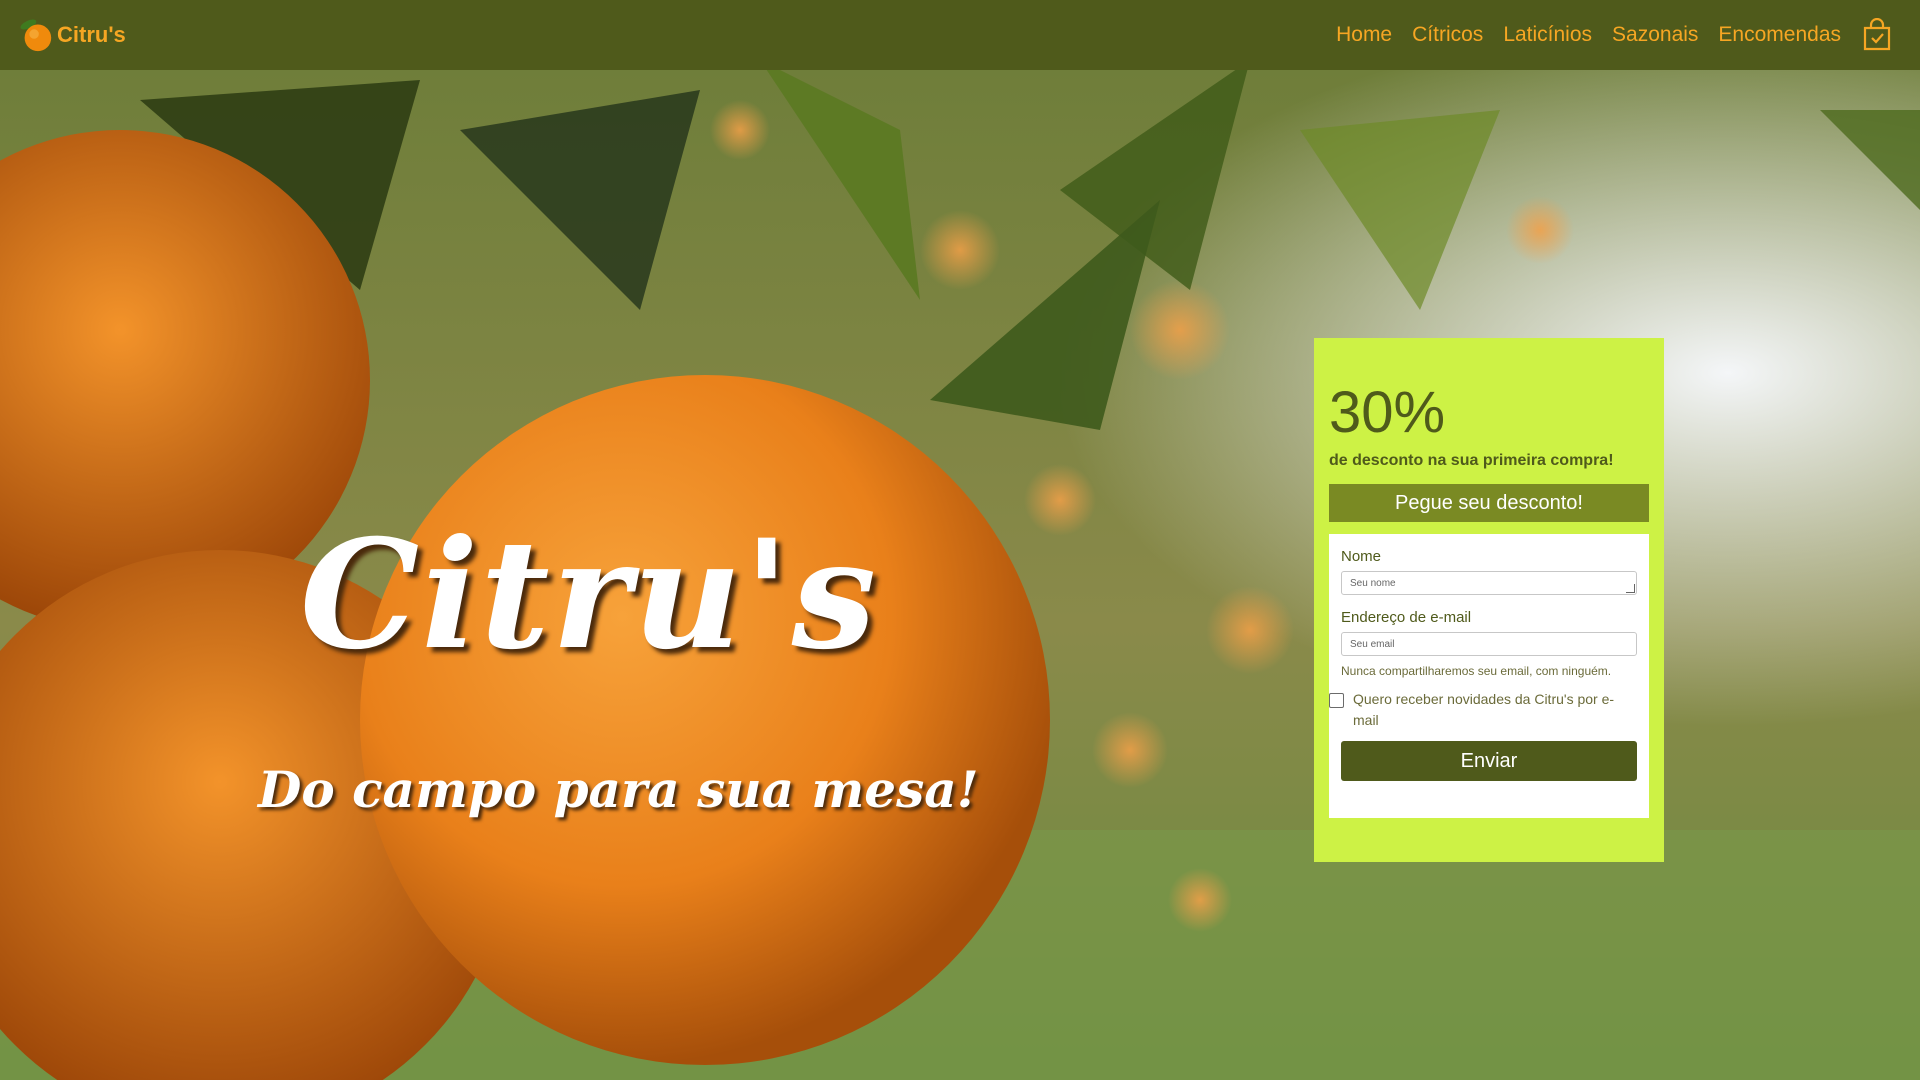 The height and width of the screenshot is (1080, 1920). What do you see at coordinates (1877, 35) in the screenshot?
I see `shopping-bag-icon` at bounding box center [1877, 35].